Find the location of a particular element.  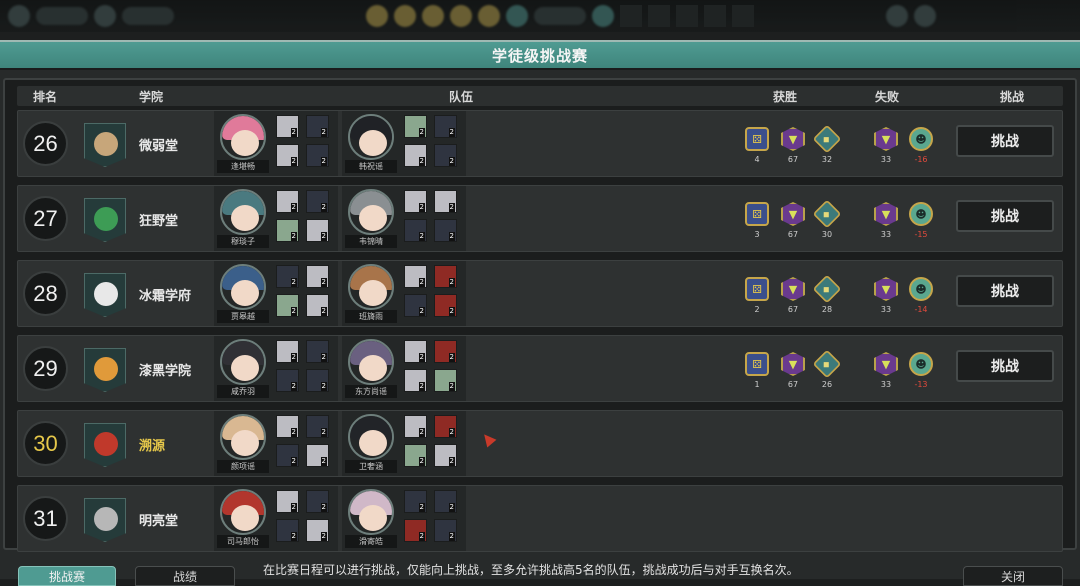

avatar-icon is located at coordinates (19, 16).